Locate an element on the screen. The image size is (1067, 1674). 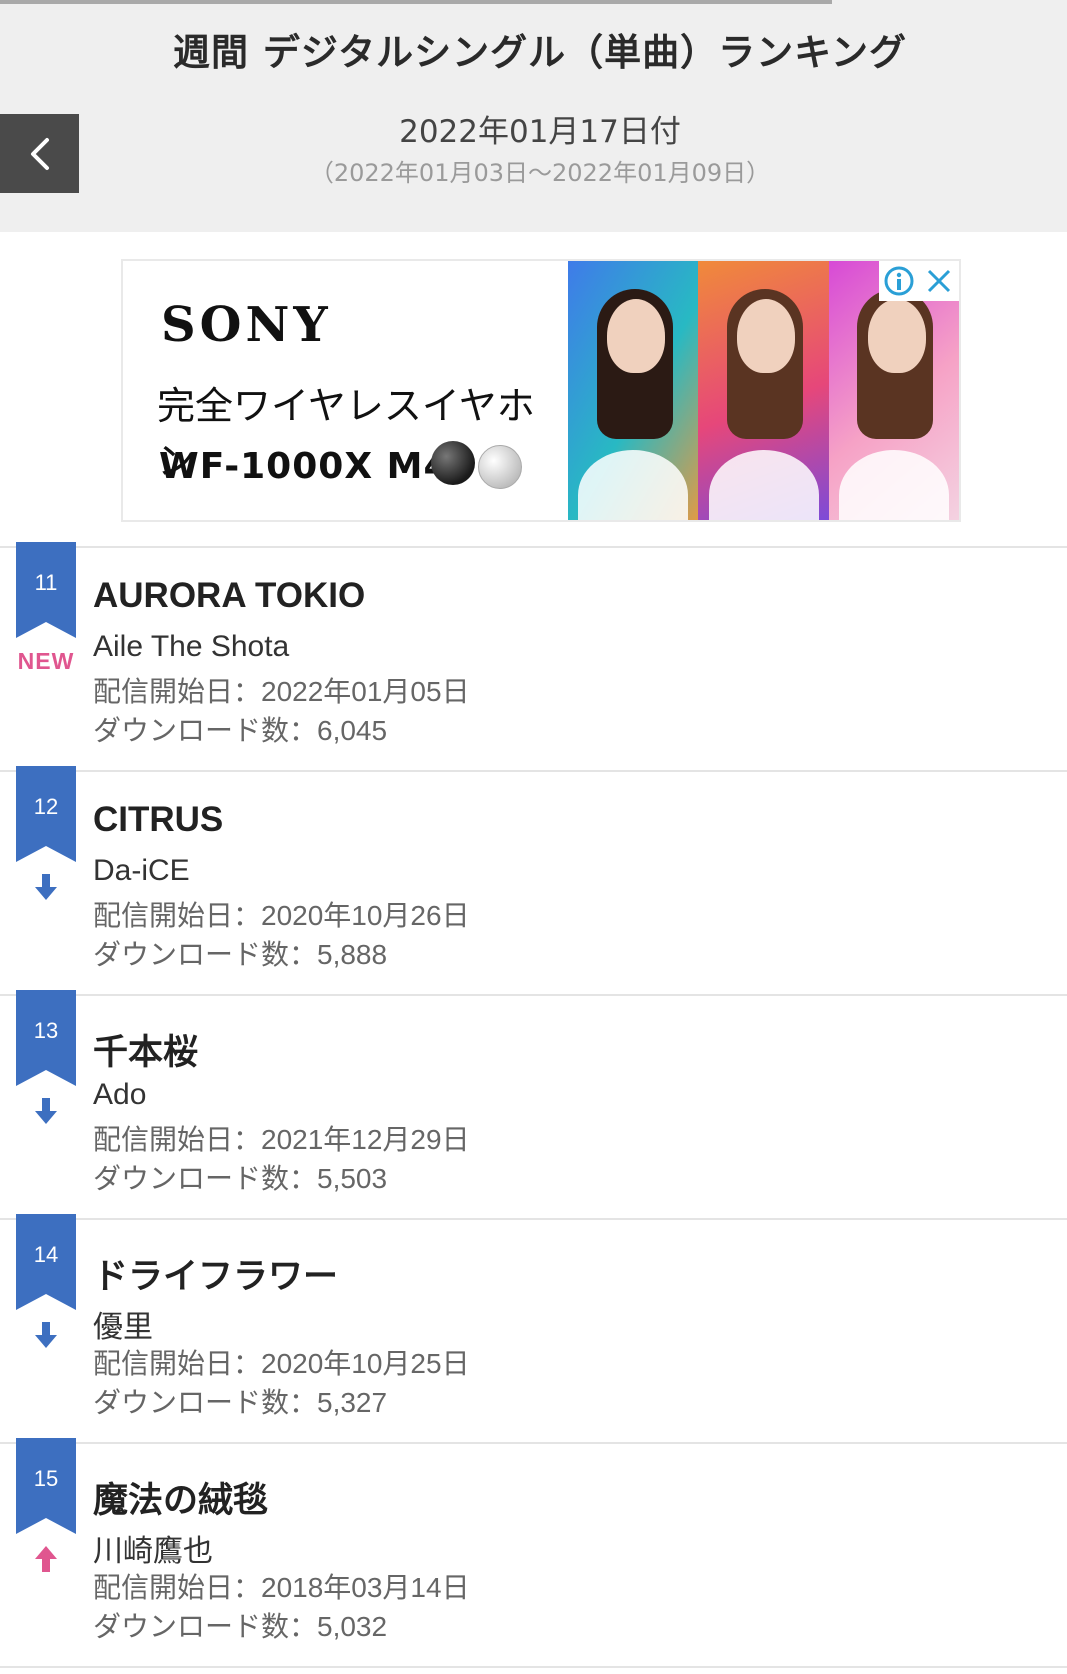
close-icon is located at coordinates (939, 281).